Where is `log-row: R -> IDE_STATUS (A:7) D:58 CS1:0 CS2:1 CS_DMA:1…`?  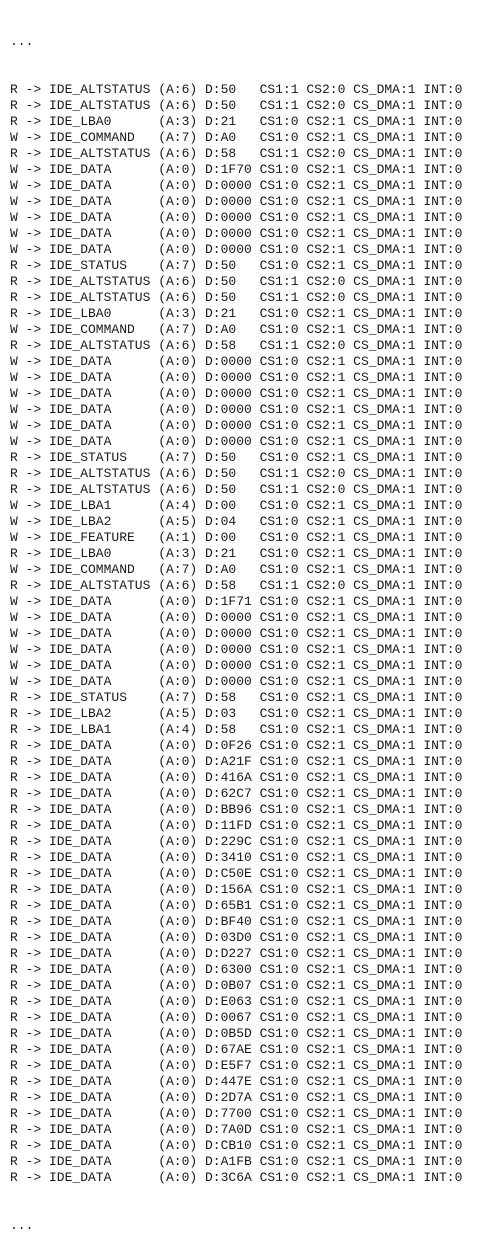 log-row: R -> IDE_STATUS (A:7) D:58 CS1:0 CS2:1 CS_DMA:1… is located at coordinates (236, 698).